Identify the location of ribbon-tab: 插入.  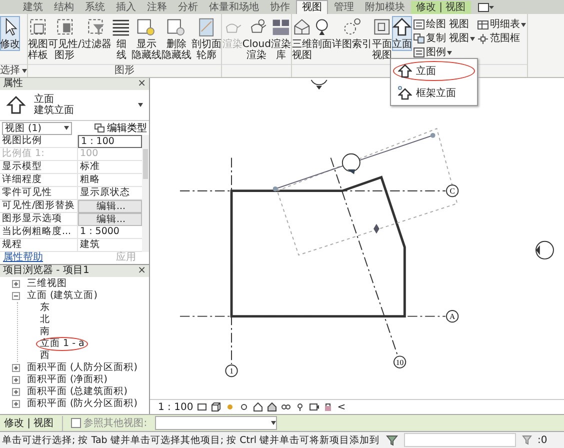
(126, 7).